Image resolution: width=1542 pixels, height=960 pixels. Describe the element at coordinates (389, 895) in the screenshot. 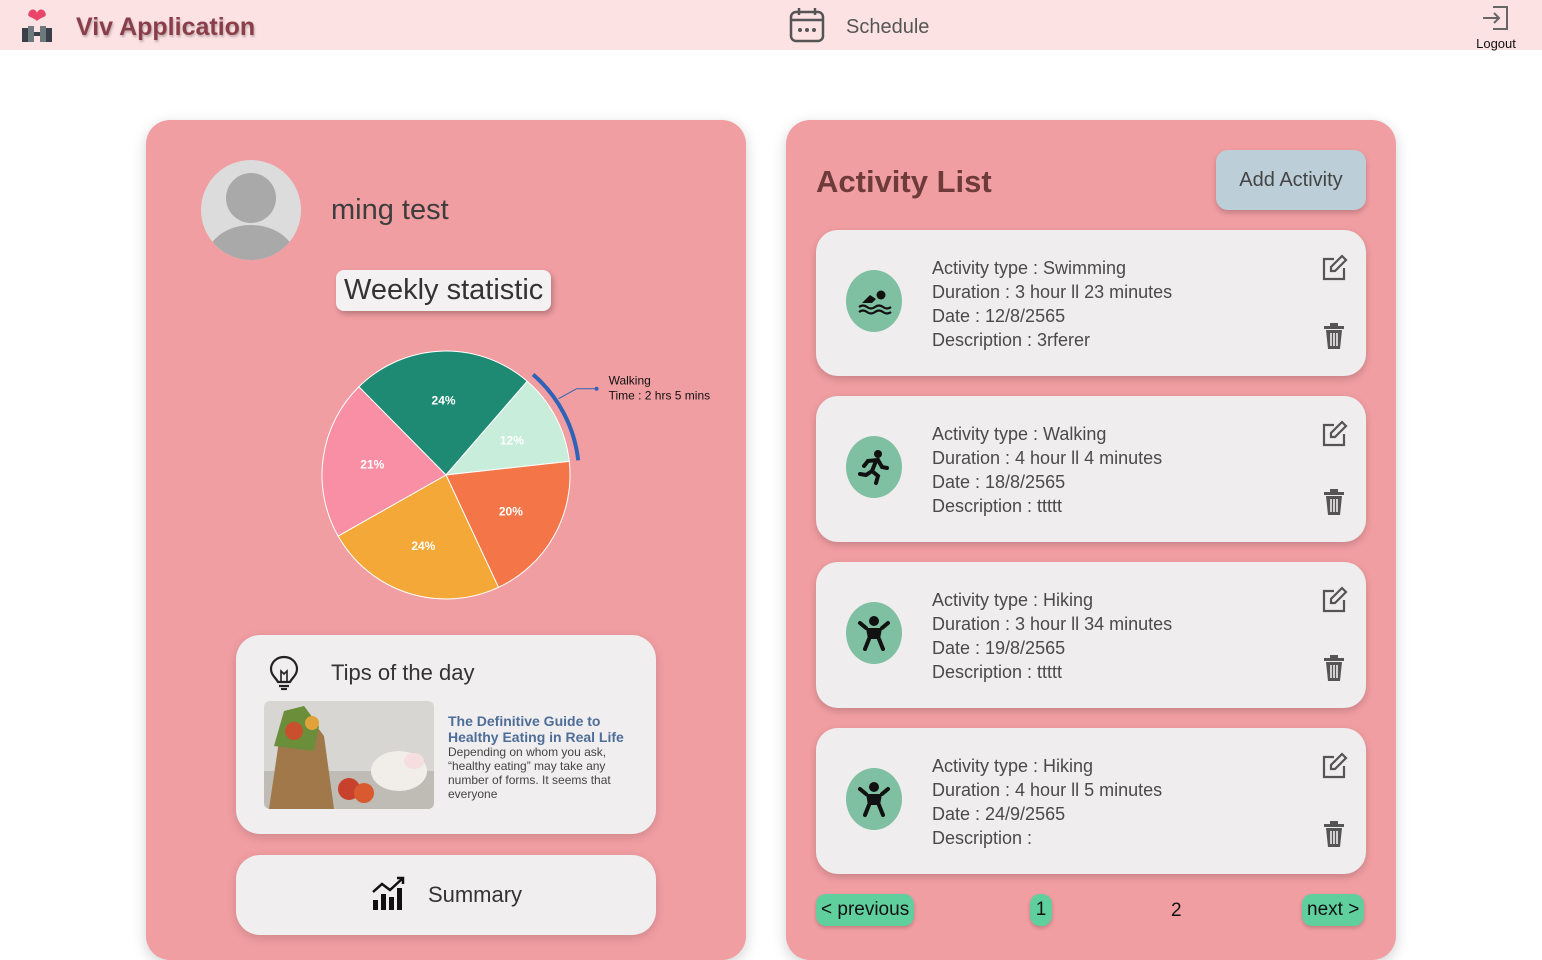

I see `chart-growth-icon` at that location.